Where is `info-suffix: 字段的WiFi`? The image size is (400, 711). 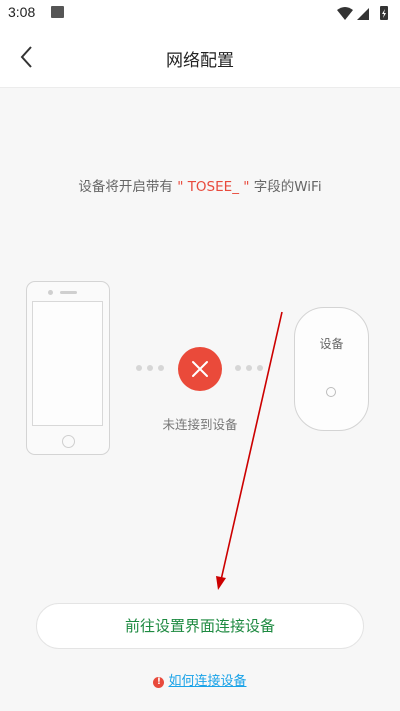 info-suffix: 字段的WiFi is located at coordinates (287, 187).